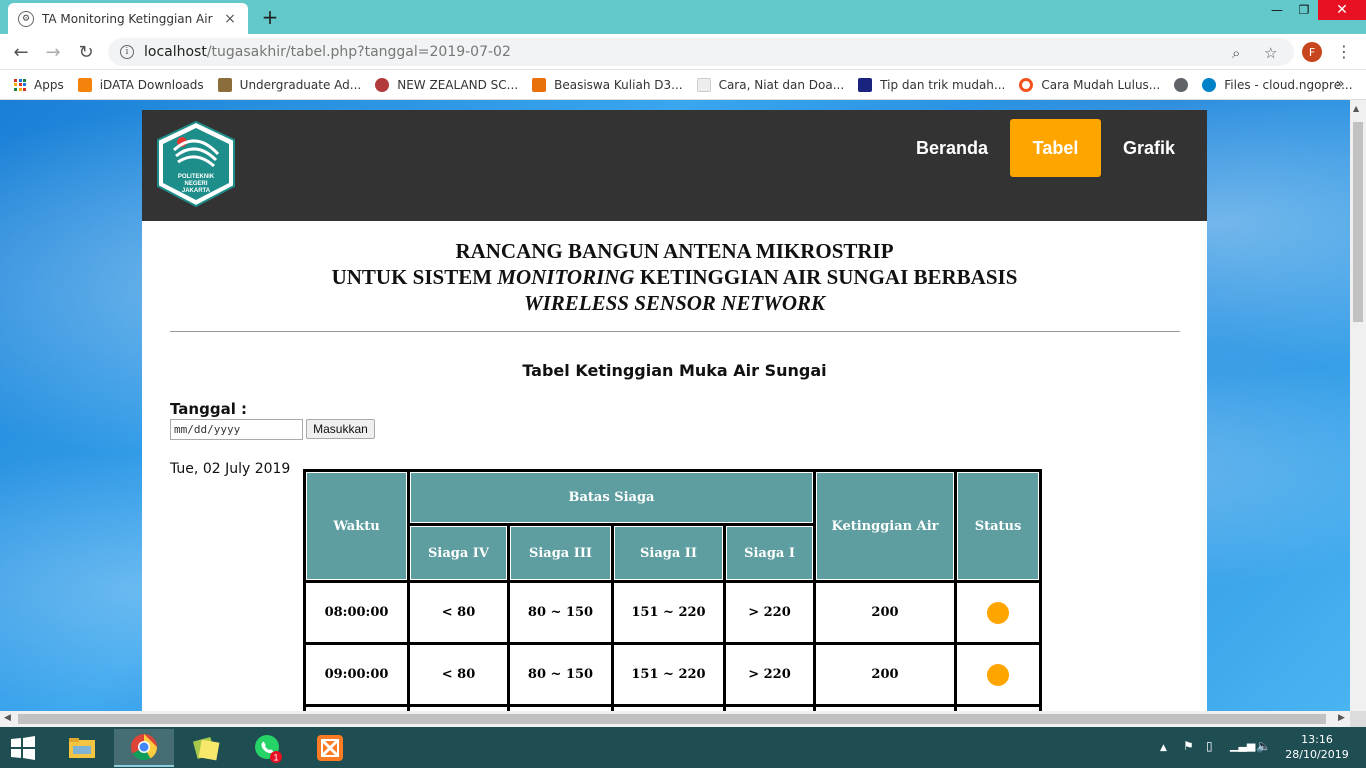 Image resolution: width=1366 pixels, height=768 pixels. What do you see at coordinates (1236, 53) in the screenshot?
I see `zoom-icon: ⌕` at bounding box center [1236, 53].